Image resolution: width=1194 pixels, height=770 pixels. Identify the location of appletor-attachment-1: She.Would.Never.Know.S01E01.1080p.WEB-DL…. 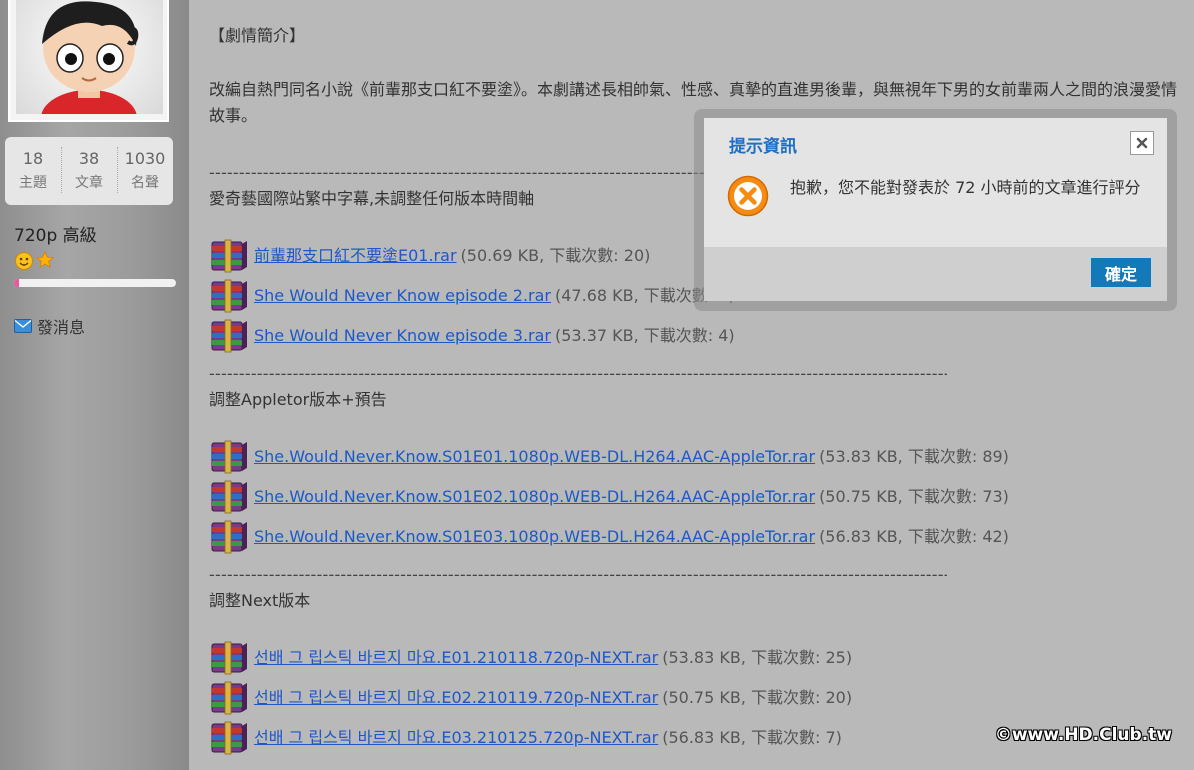
(609, 457).